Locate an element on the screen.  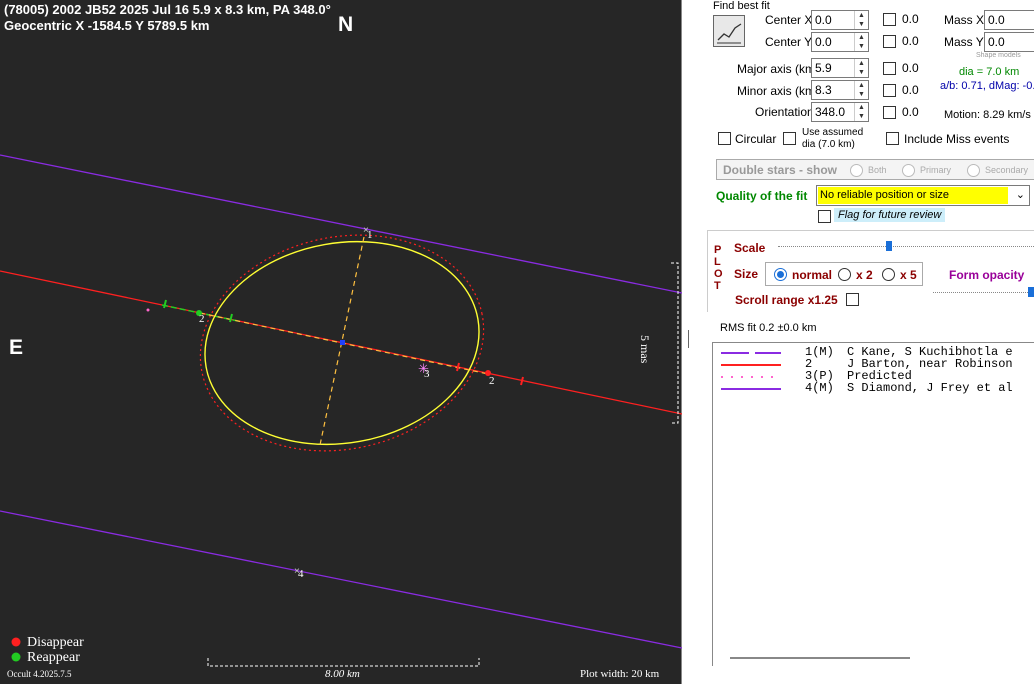
plot-vertical-l: L is located at coordinates (717, 262).